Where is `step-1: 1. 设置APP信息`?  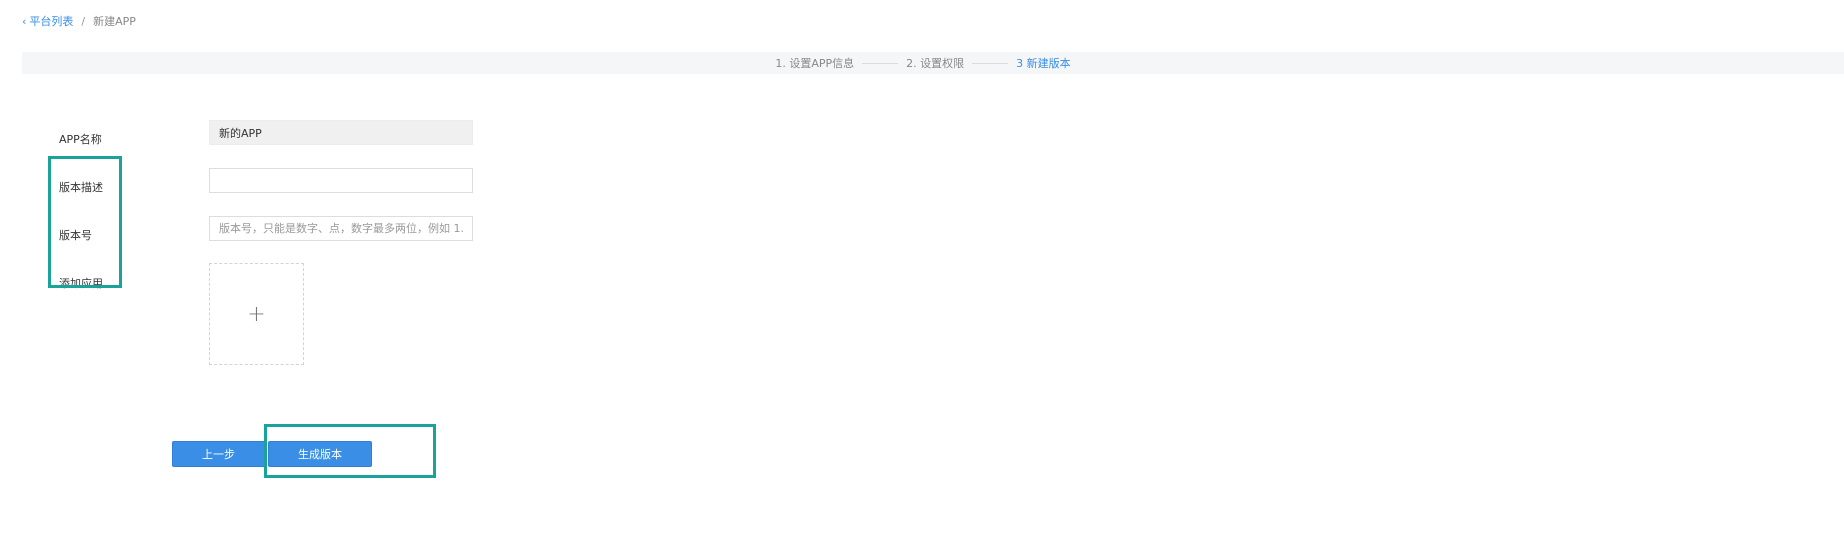
step-1: 1. 设置APP信息 is located at coordinates (815, 63).